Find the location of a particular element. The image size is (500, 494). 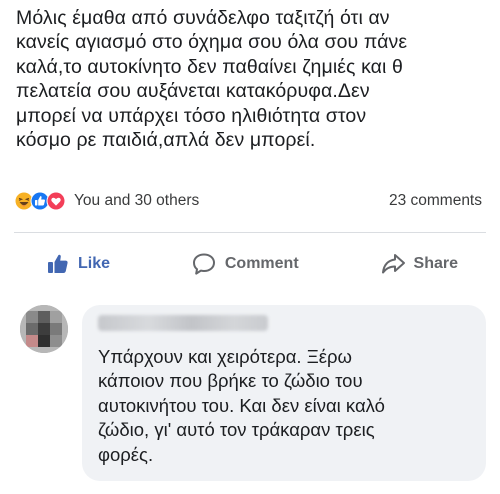

comment-label: Comment is located at coordinates (261, 263).